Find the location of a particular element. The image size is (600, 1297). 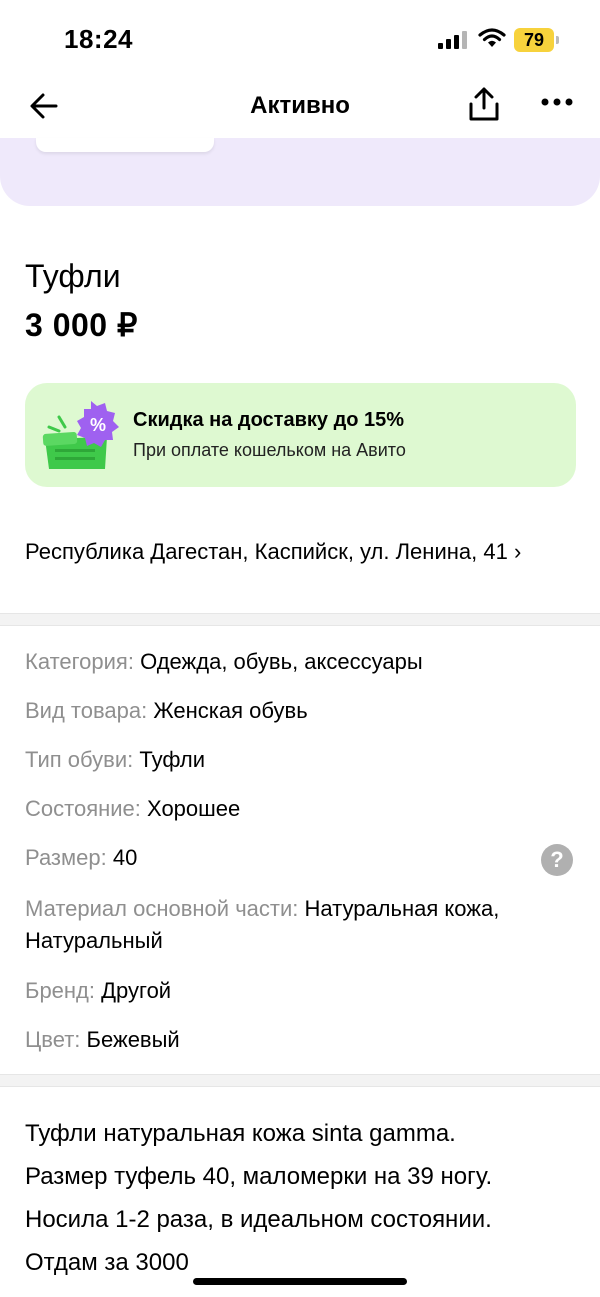

share-icon is located at coordinates (484, 104).